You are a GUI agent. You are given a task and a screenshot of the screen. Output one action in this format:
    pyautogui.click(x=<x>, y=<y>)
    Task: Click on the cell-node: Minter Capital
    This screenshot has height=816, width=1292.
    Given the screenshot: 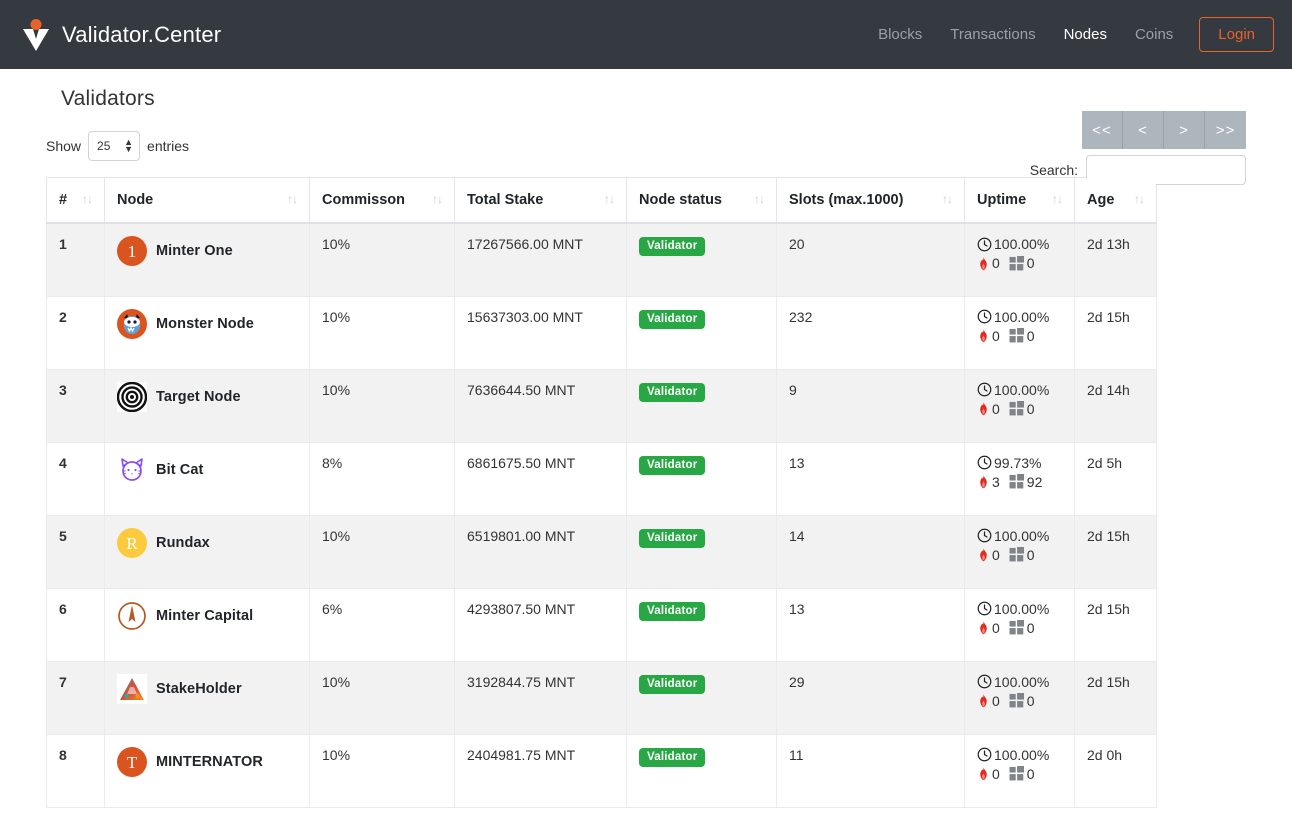 What is the action you would take?
    pyautogui.click(x=207, y=624)
    